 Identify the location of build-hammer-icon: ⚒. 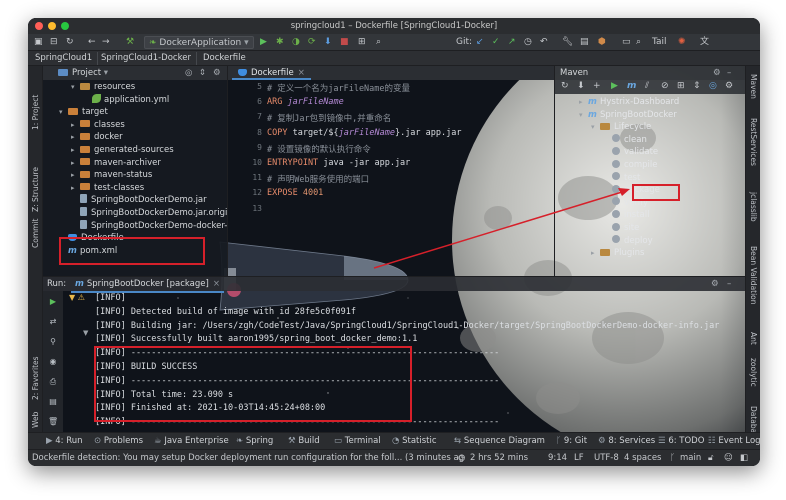
(130, 42).